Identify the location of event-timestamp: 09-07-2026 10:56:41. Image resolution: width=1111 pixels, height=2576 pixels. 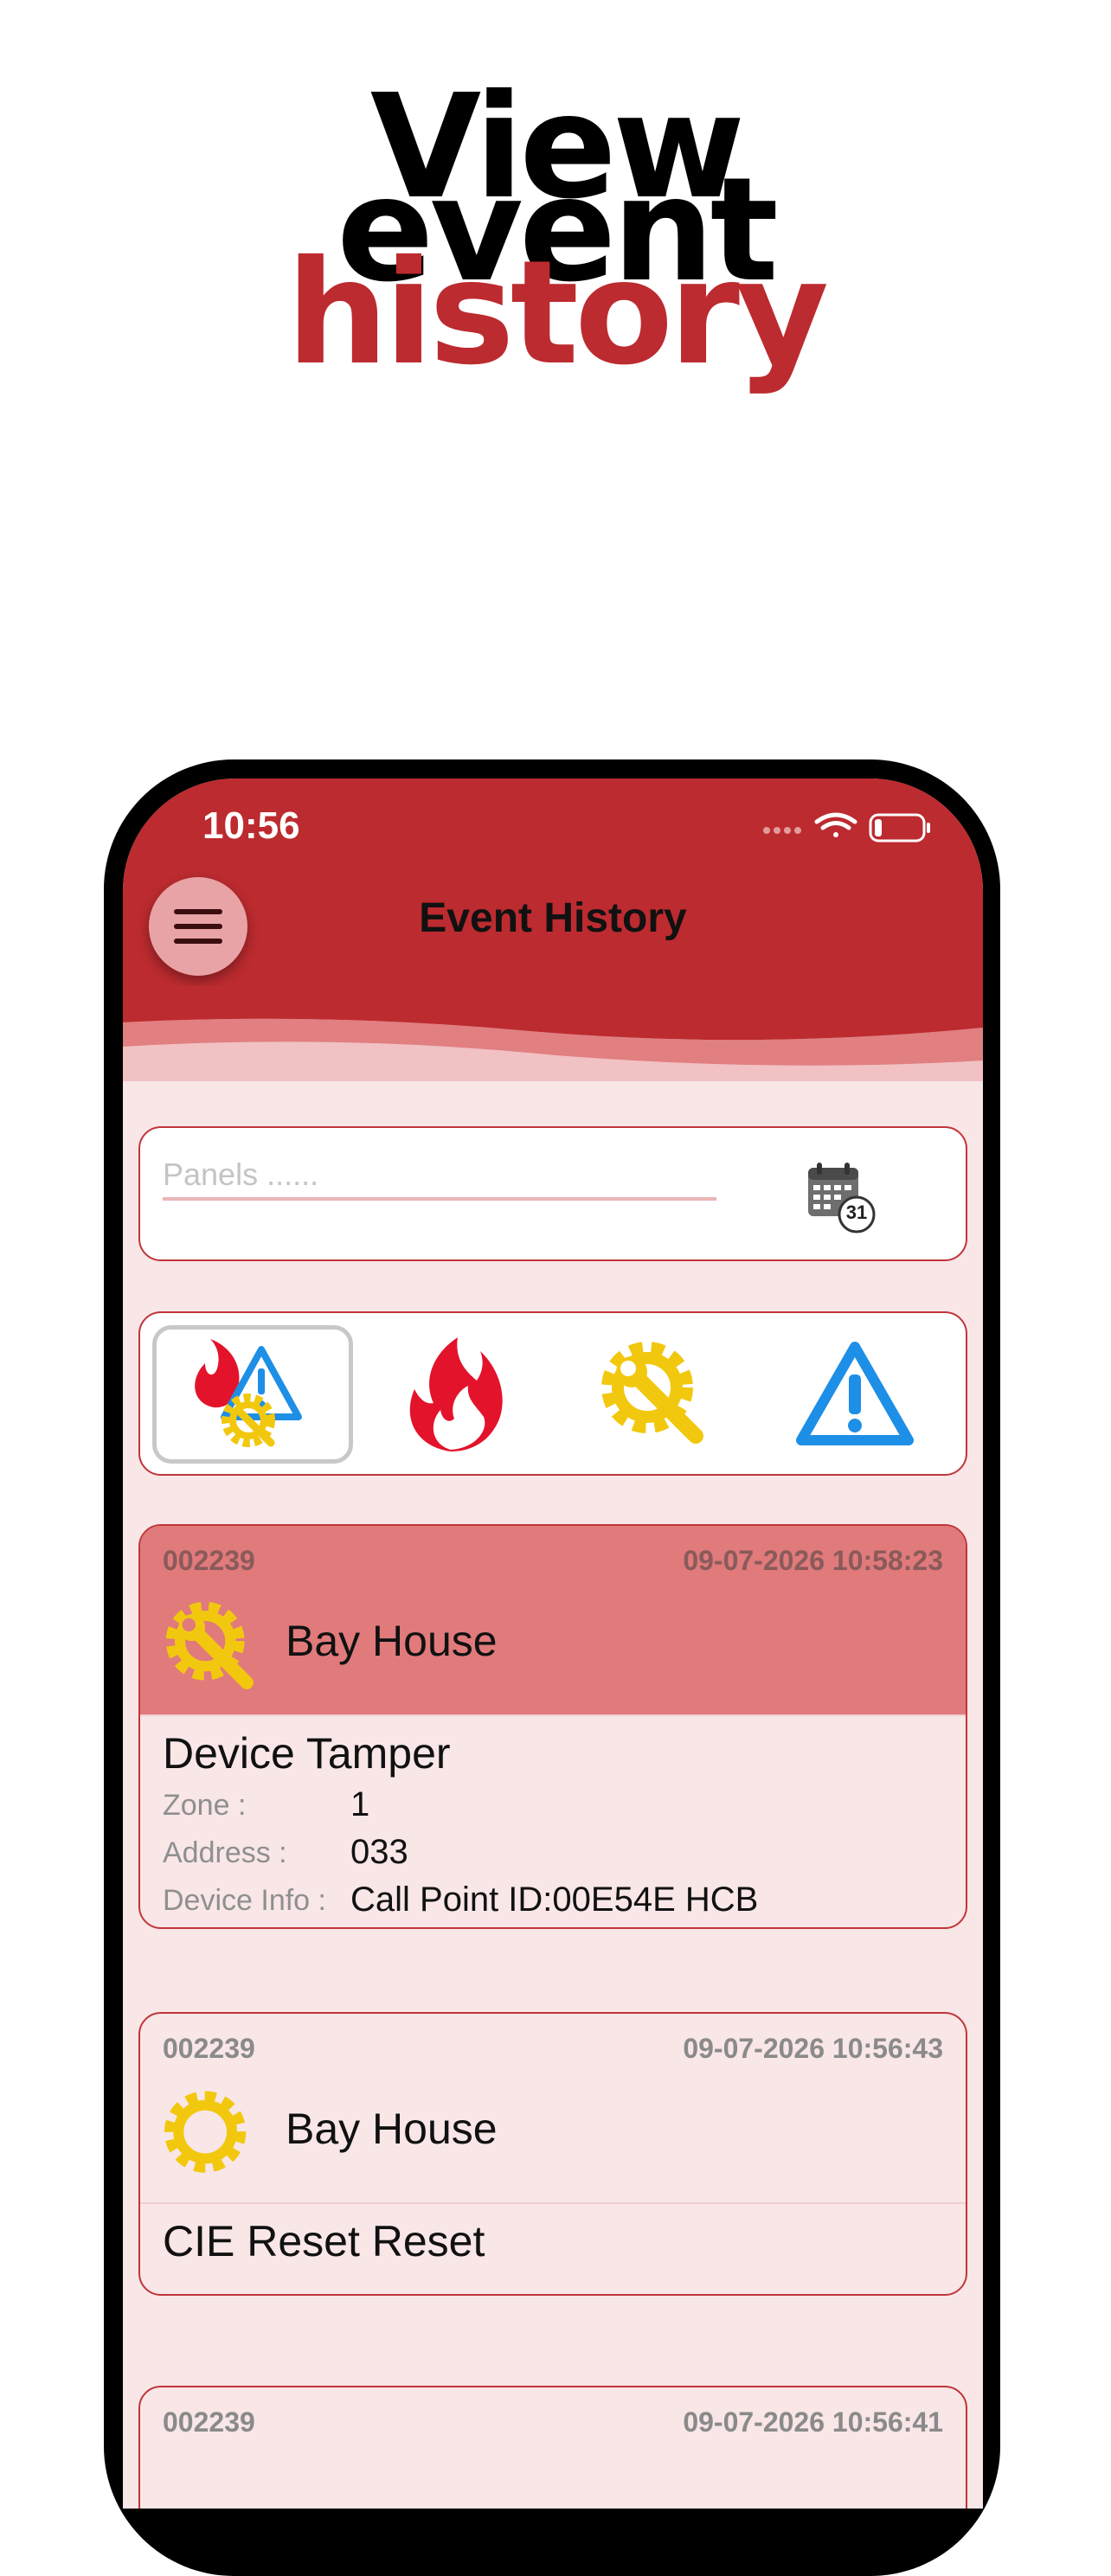
(813, 2422).